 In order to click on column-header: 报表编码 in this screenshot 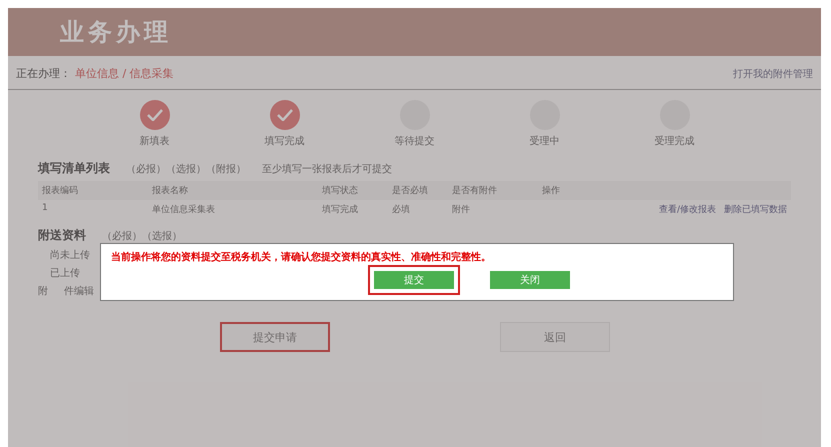, I will do `click(93, 190)`.